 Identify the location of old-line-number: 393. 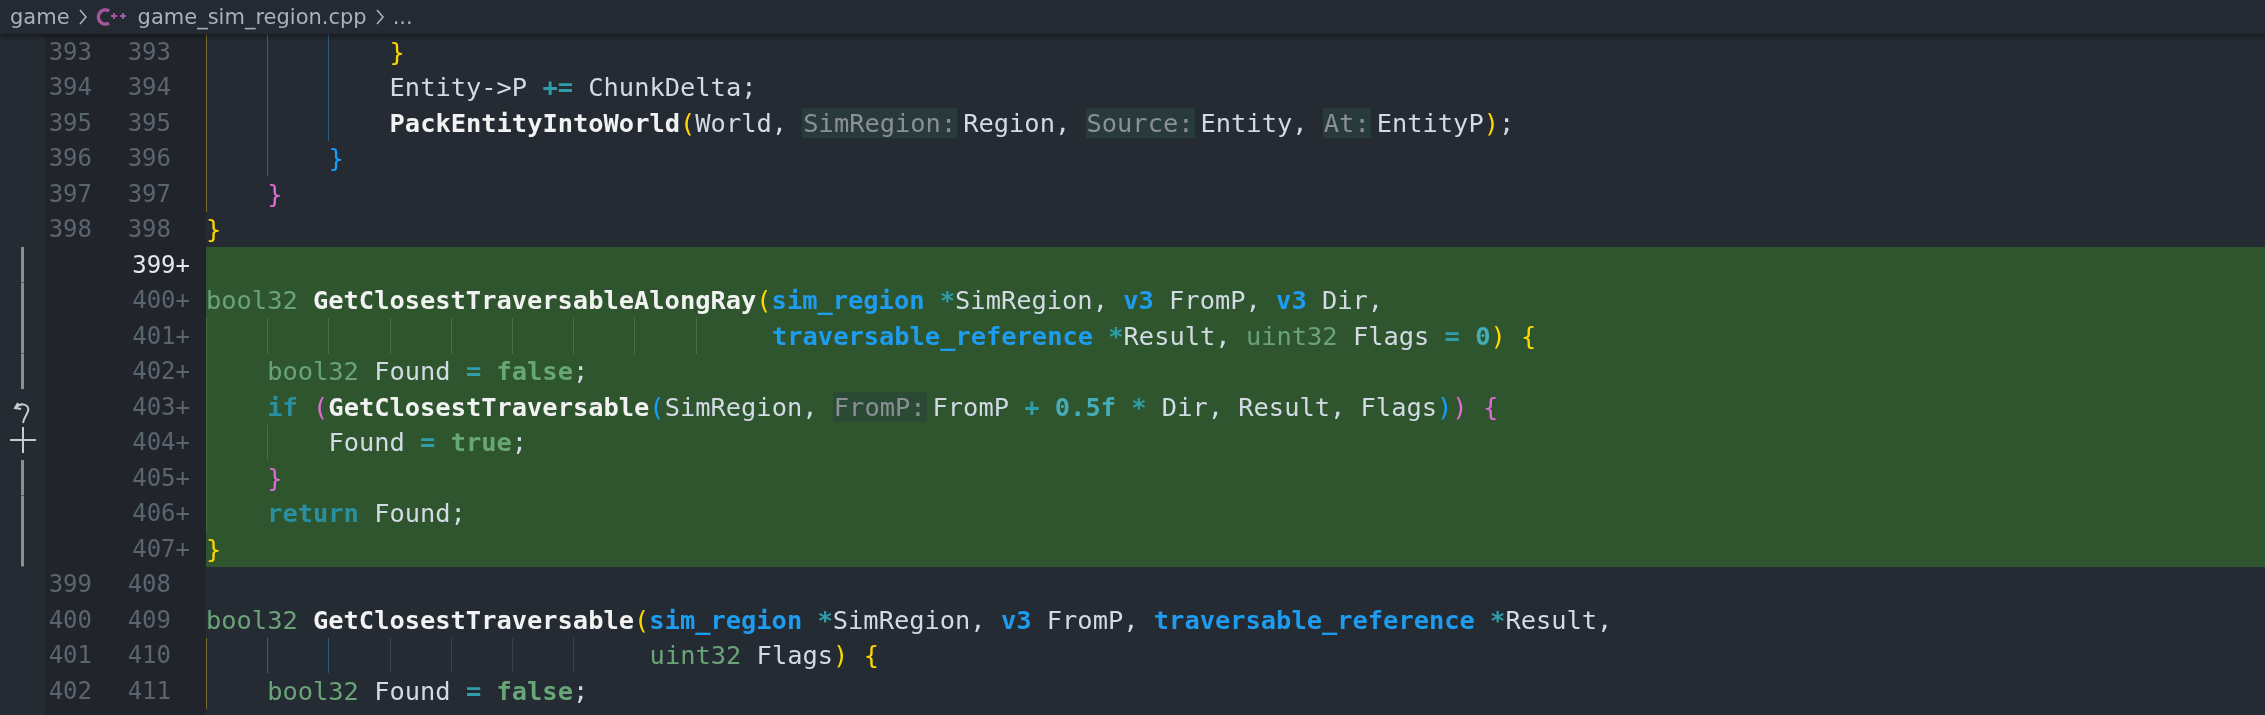
(70, 51).